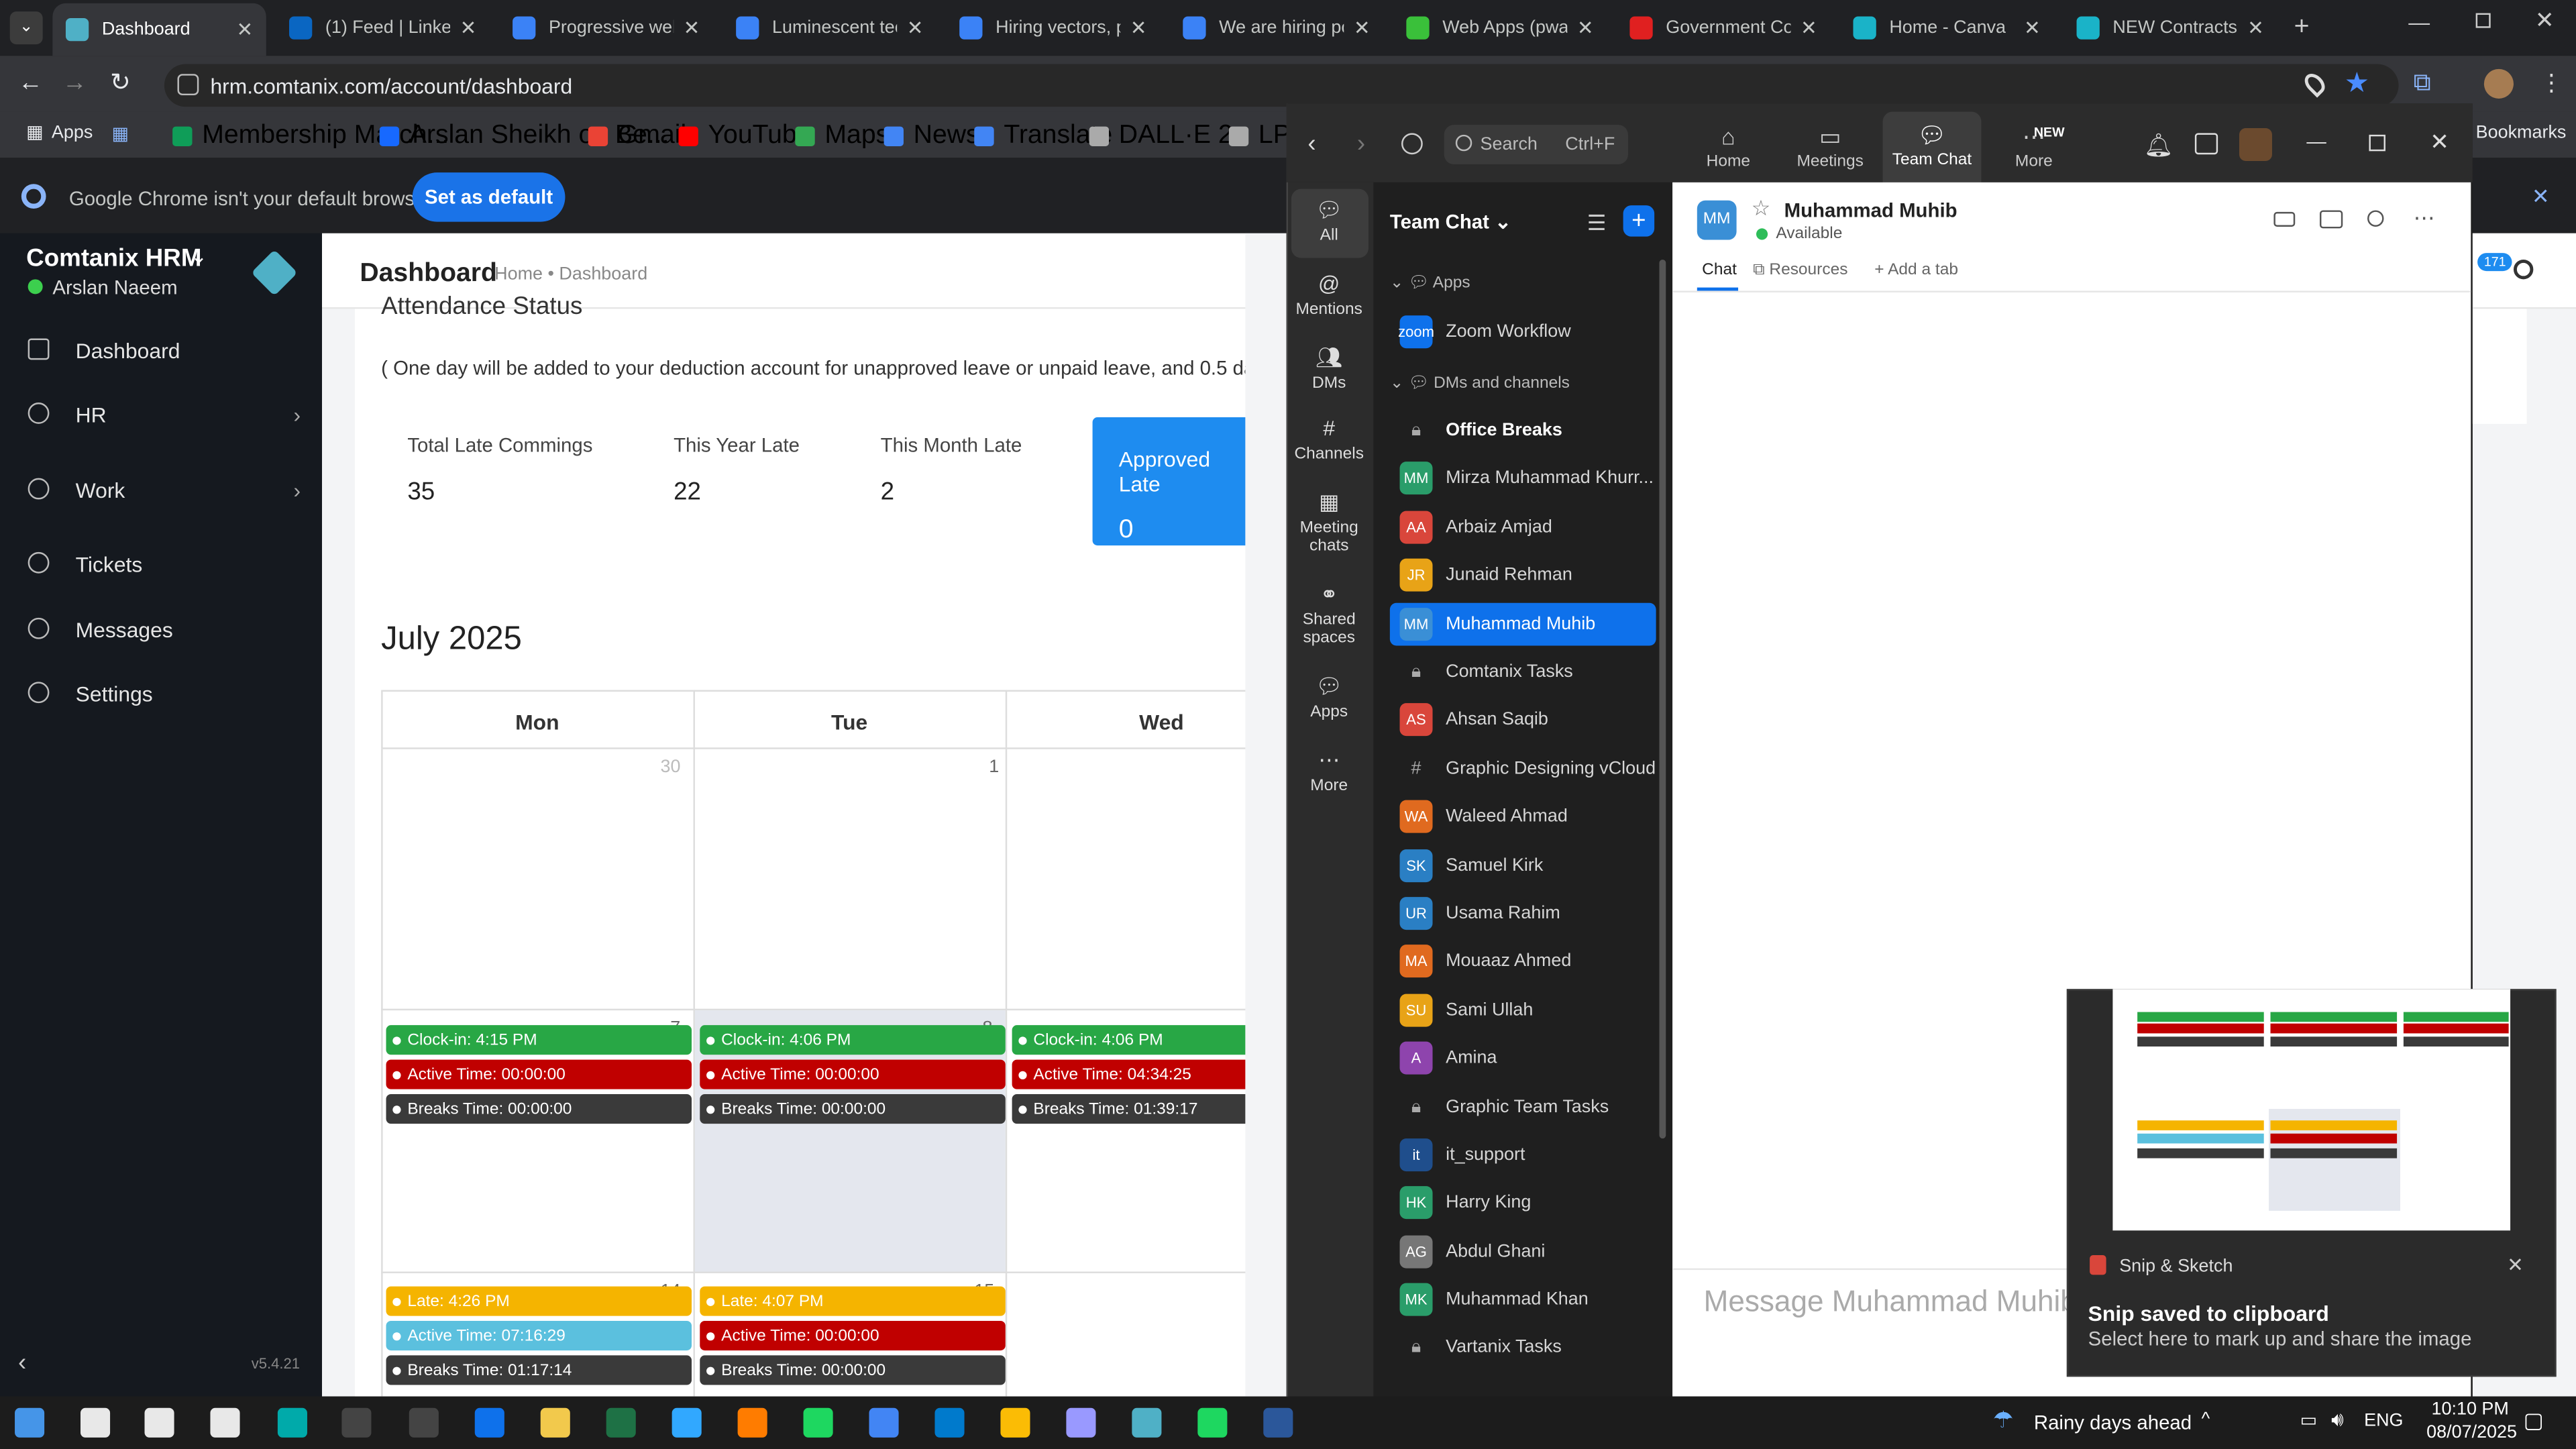 Image resolution: width=2576 pixels, height=1449 pixels. Describe the element at coordinates (2551, 83) in the screenshot. I see `chrome-menu-icon: ⋮` at that location.